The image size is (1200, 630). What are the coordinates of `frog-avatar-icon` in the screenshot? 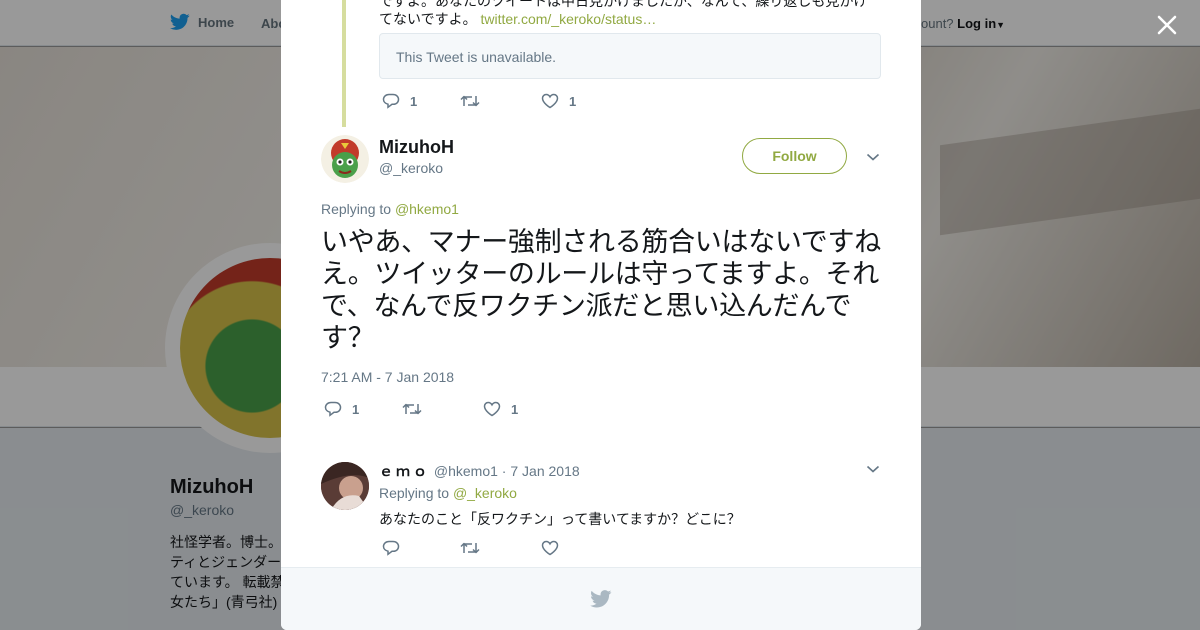 It's located at (345, 159).